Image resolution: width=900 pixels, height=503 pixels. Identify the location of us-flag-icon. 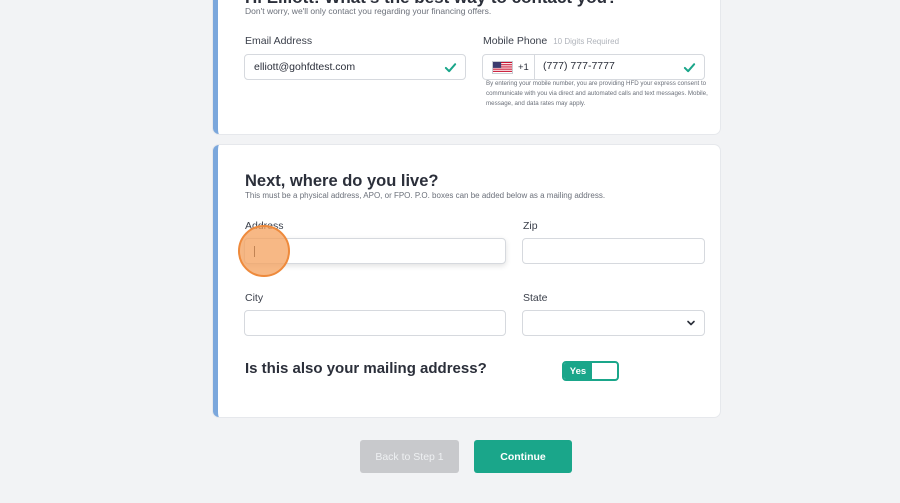
(502, 67).